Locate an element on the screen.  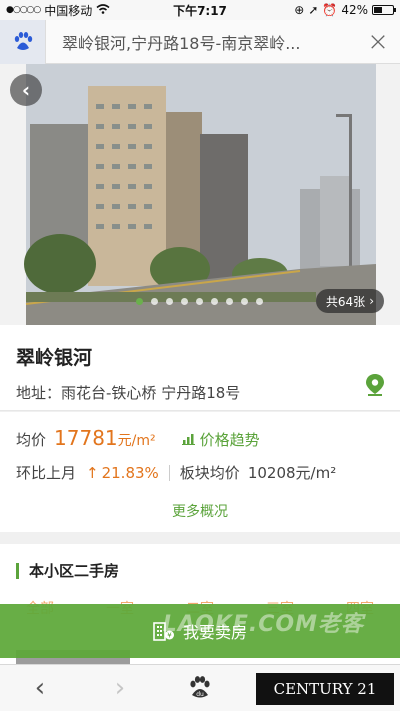
map-pin-icon is located at coordinates (375, 385).